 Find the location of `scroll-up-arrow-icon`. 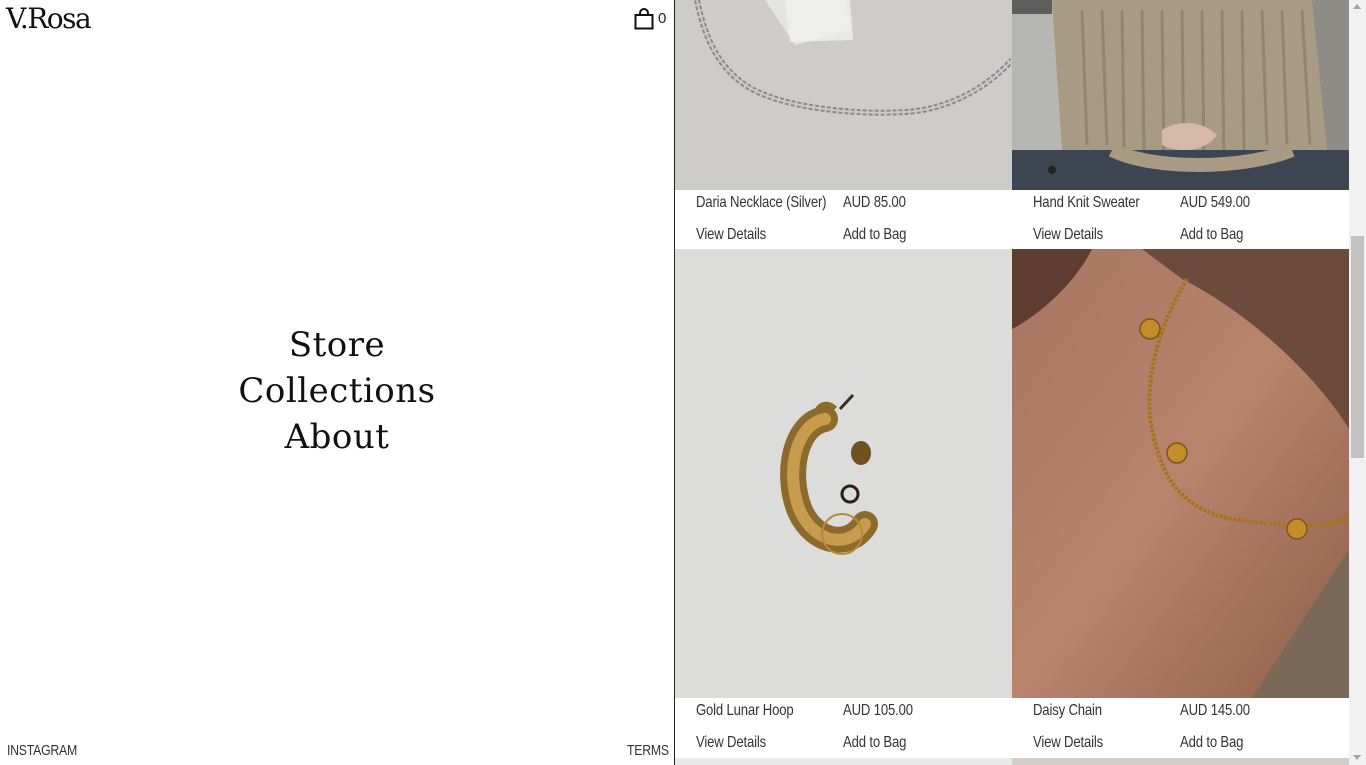

scroll-up-arrow-icon is located at coordinates (1357, 6).